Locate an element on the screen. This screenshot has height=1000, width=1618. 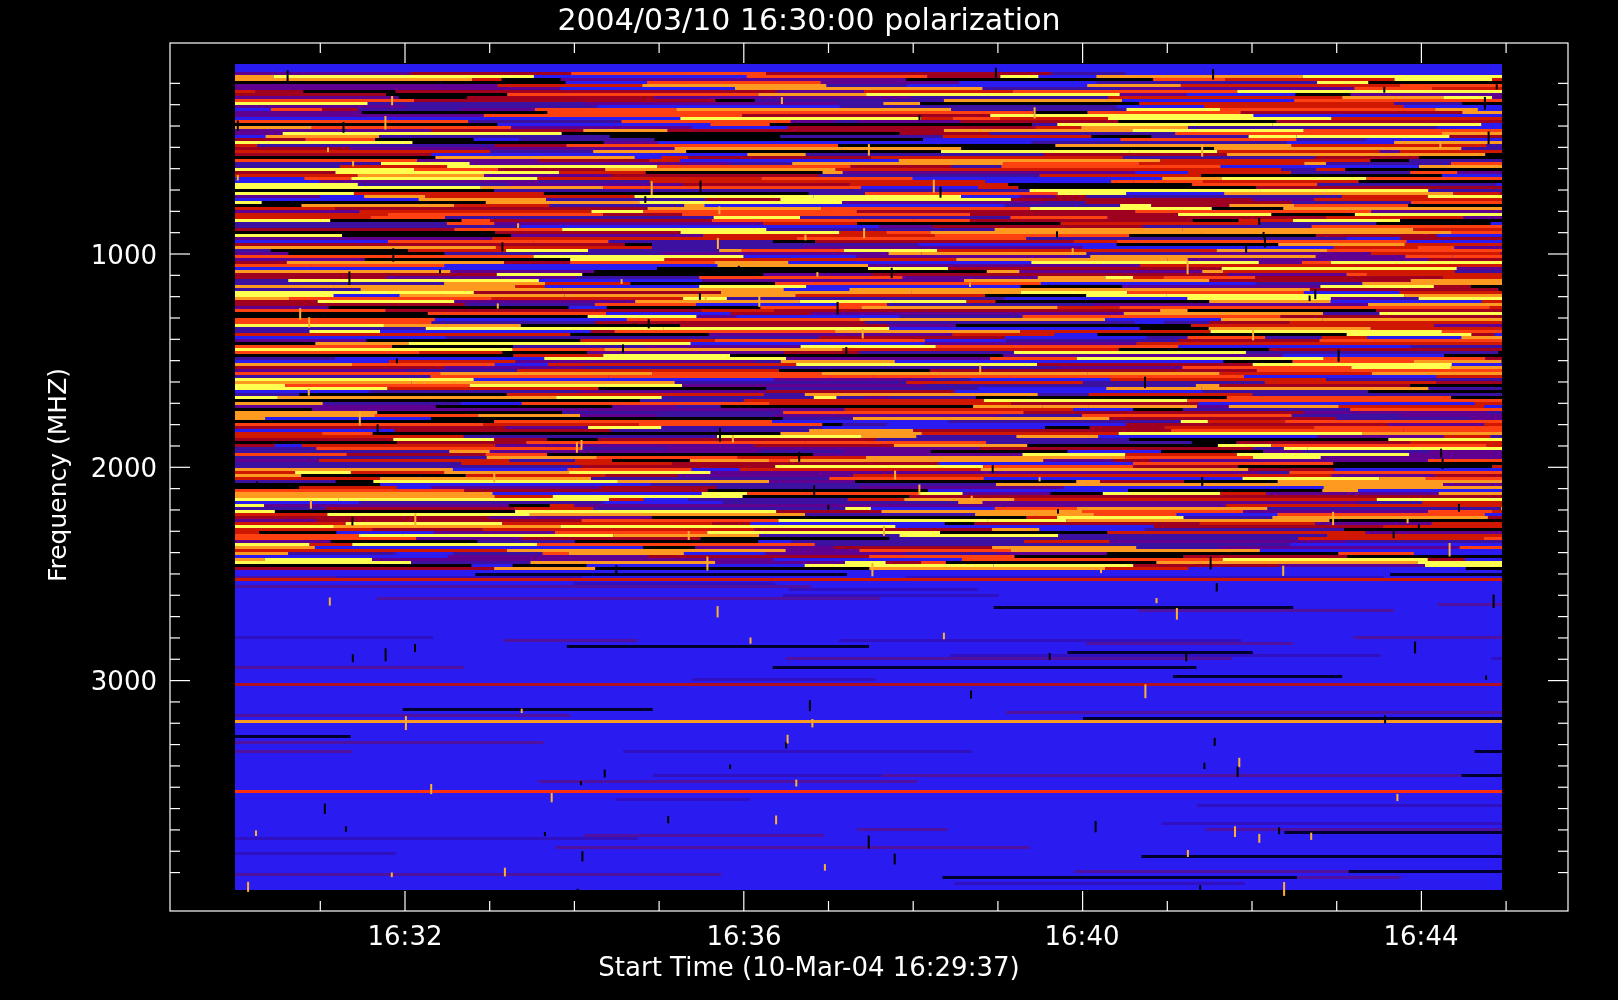
tick-label: 16:32 is located at coordinates (405, 936).